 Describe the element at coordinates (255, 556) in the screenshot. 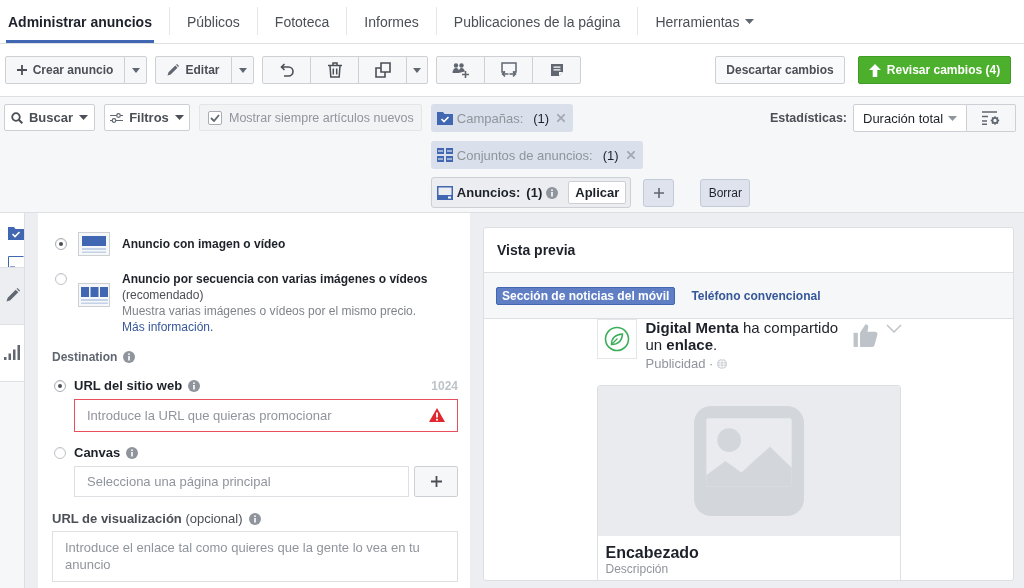

I see `display-url-field: Introduce el enlace tal como quieres que la gente lo vea en tu anuncio` at that location.